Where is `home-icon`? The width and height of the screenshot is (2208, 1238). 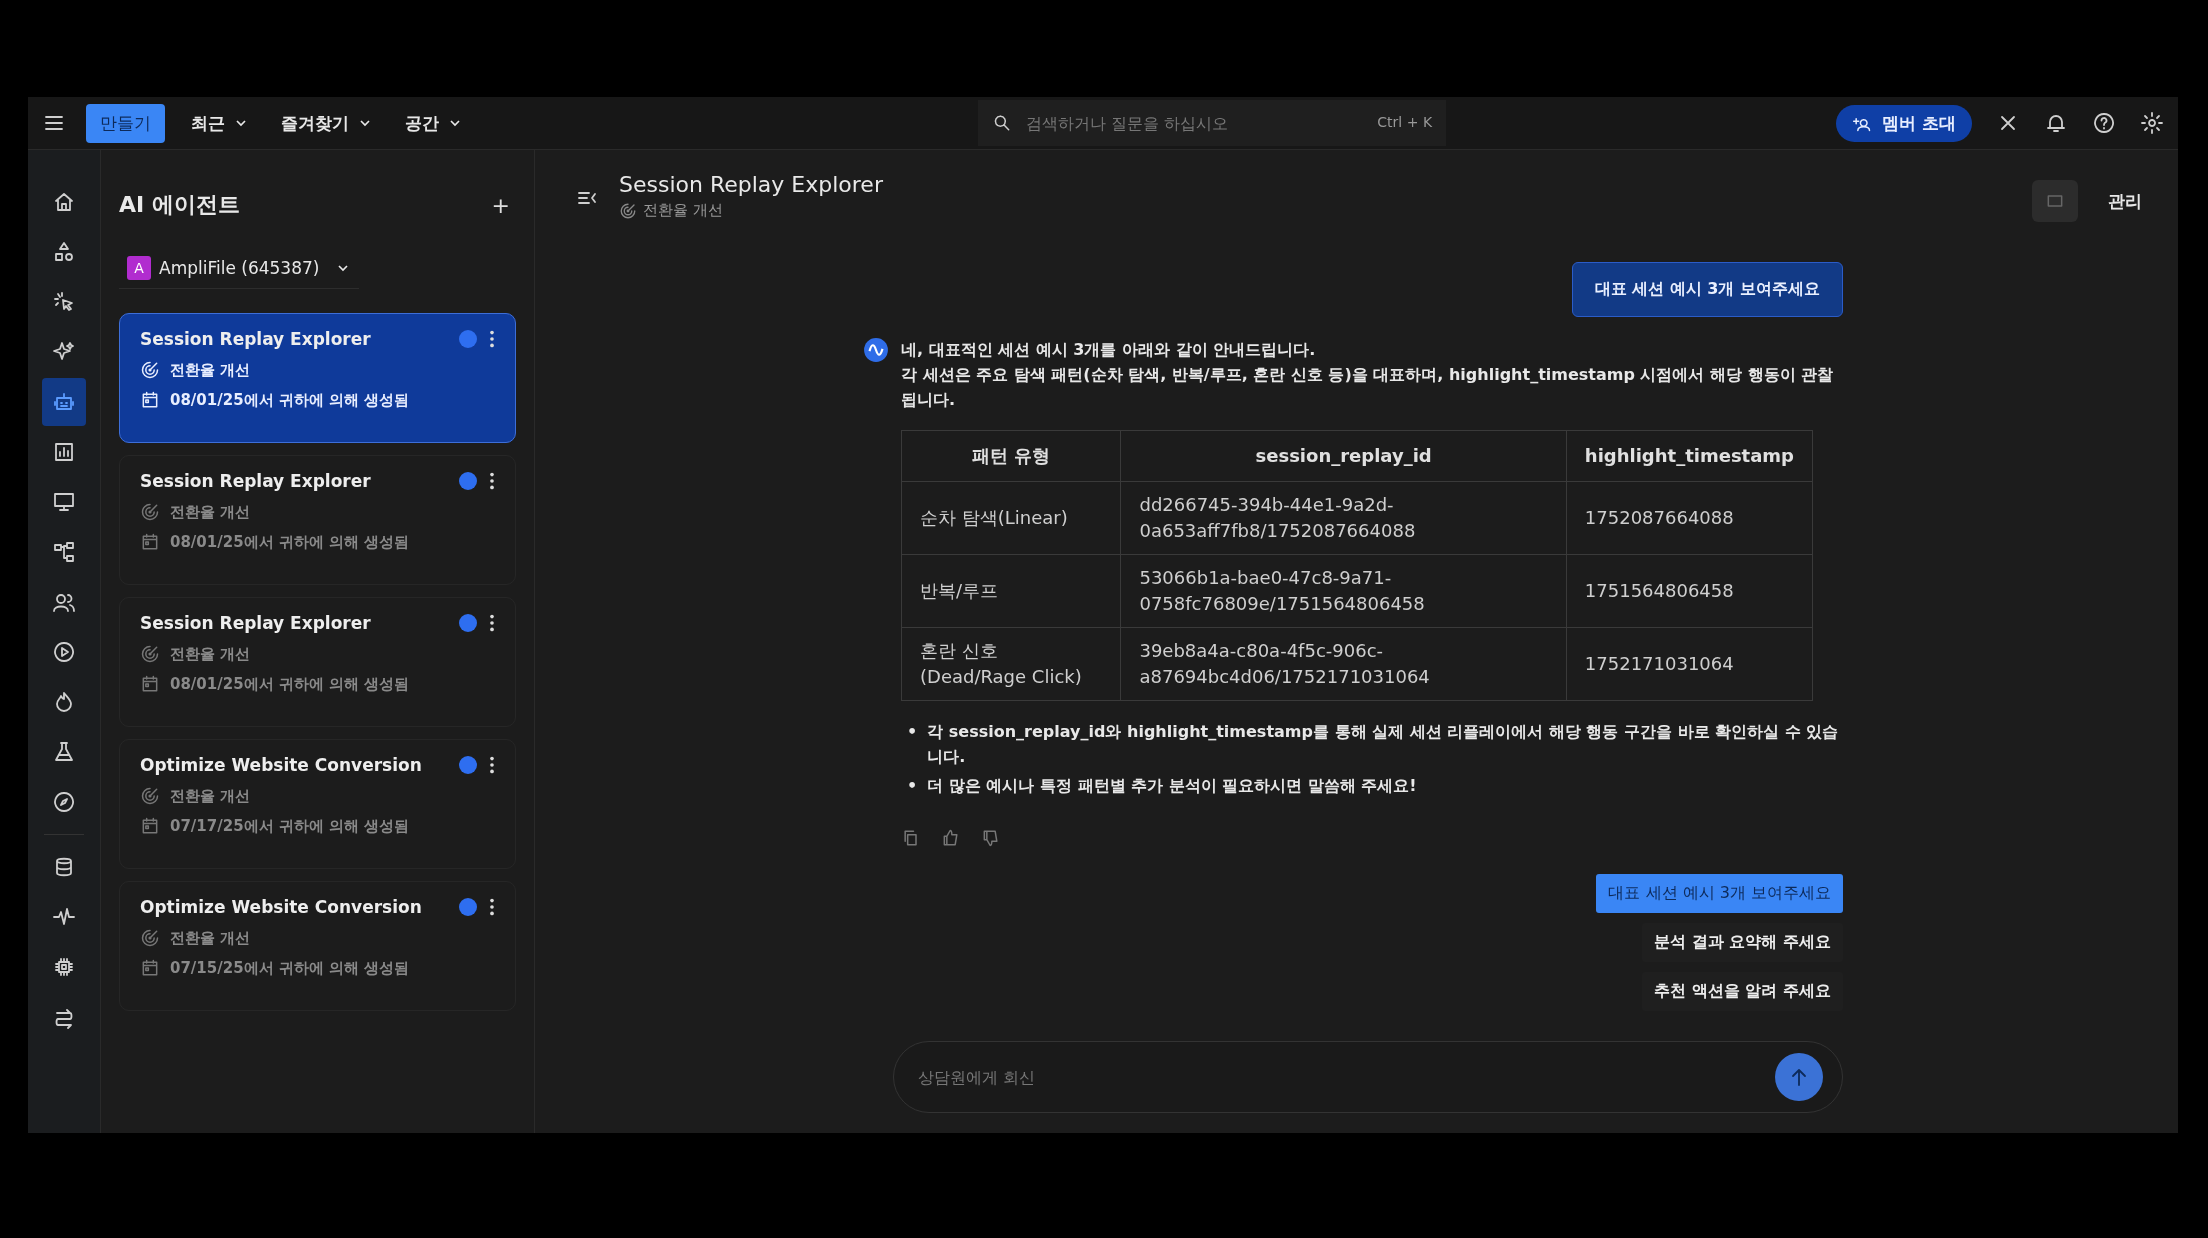
home-icon is located at coordinates (64, 202).